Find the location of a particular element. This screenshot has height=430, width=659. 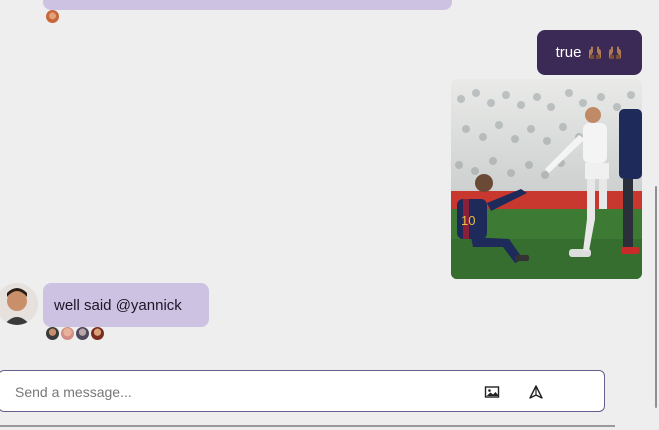

message-input is located at coordinates (235, 392).